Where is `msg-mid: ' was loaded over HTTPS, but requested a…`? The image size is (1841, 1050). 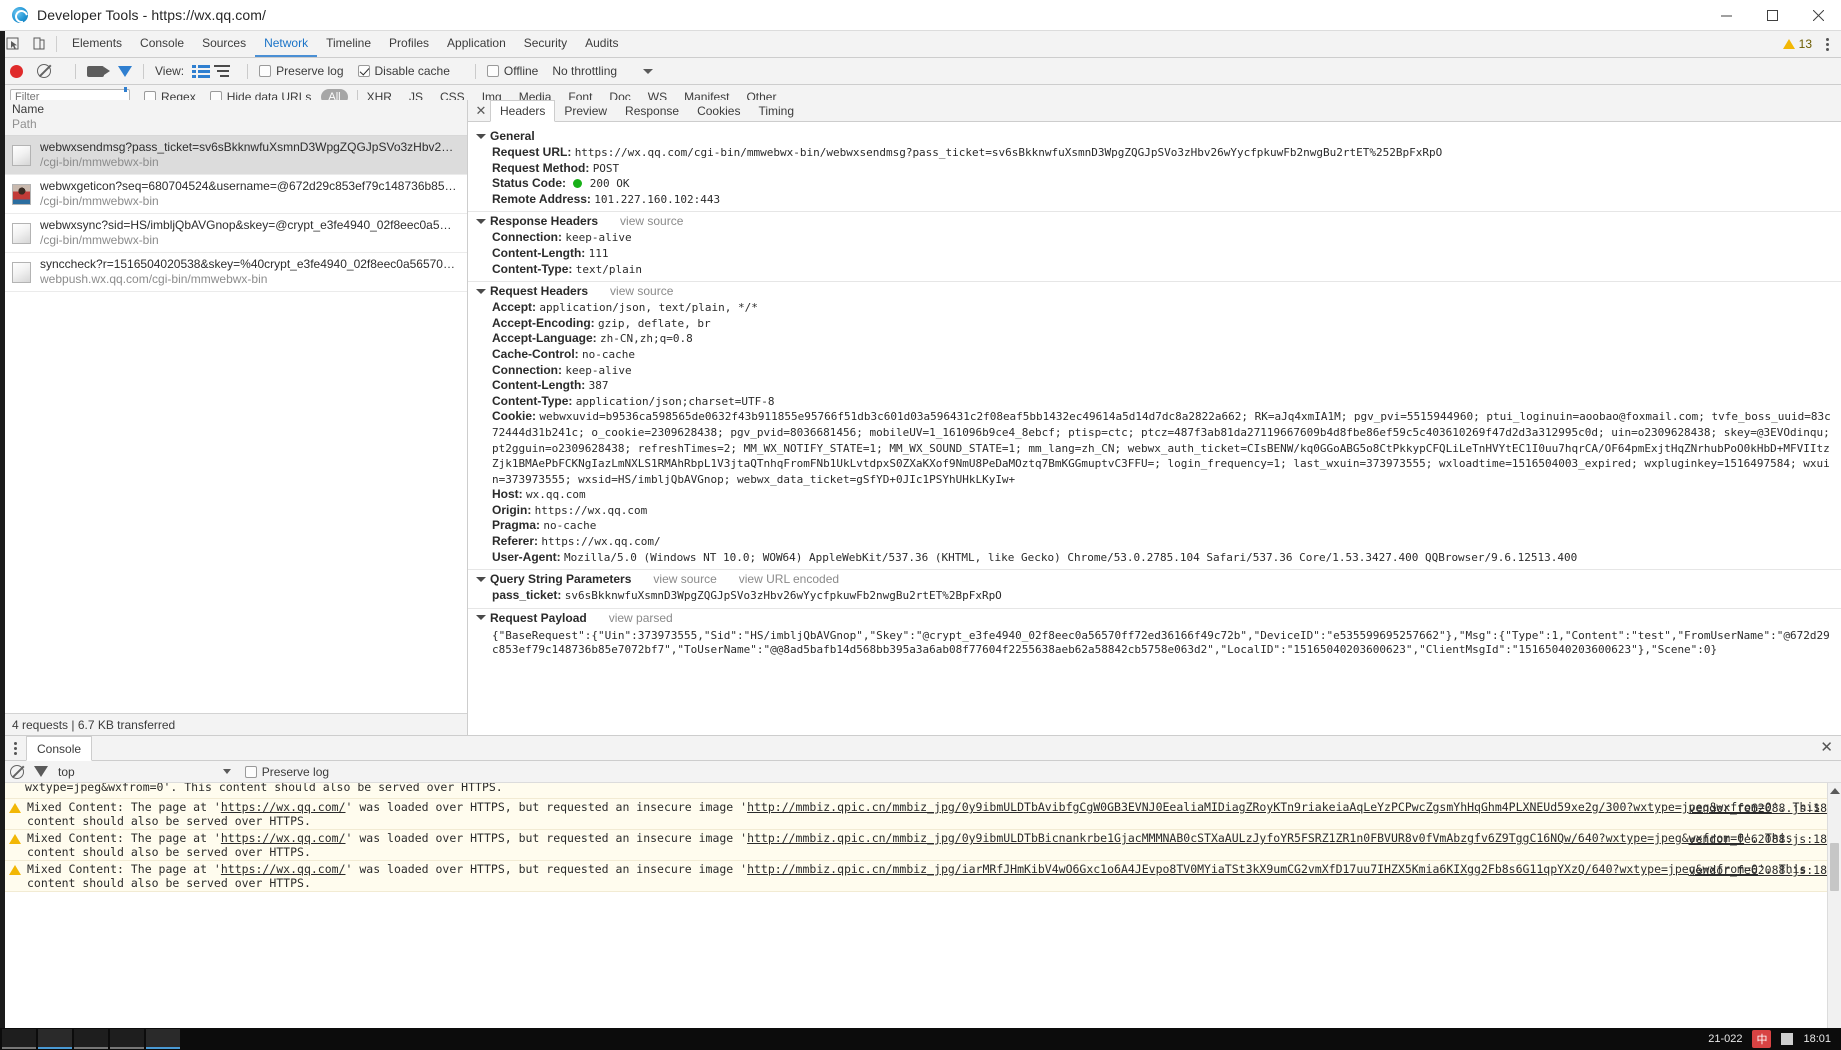
msg-mid: ' was loaded over HTTPS, but requested a… is located at coordinates (546, 838).